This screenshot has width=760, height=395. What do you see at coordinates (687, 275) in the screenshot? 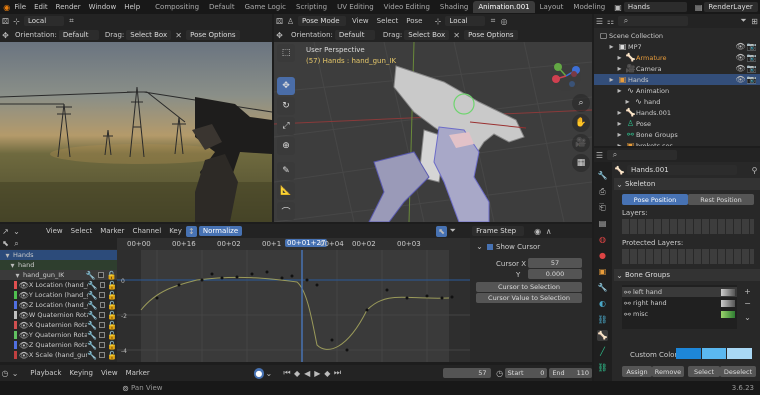
I see `bone-groups-section-header: ⌄ Bone Groups` at bounding box center [687, 275].